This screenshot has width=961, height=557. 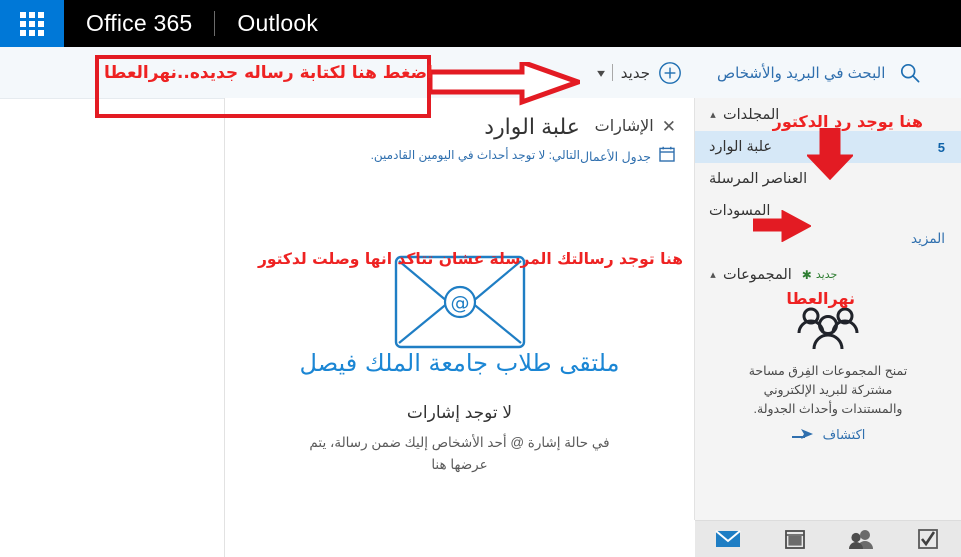 I want to click on mentions-label: الإشارات, so click(x=624, y=126).